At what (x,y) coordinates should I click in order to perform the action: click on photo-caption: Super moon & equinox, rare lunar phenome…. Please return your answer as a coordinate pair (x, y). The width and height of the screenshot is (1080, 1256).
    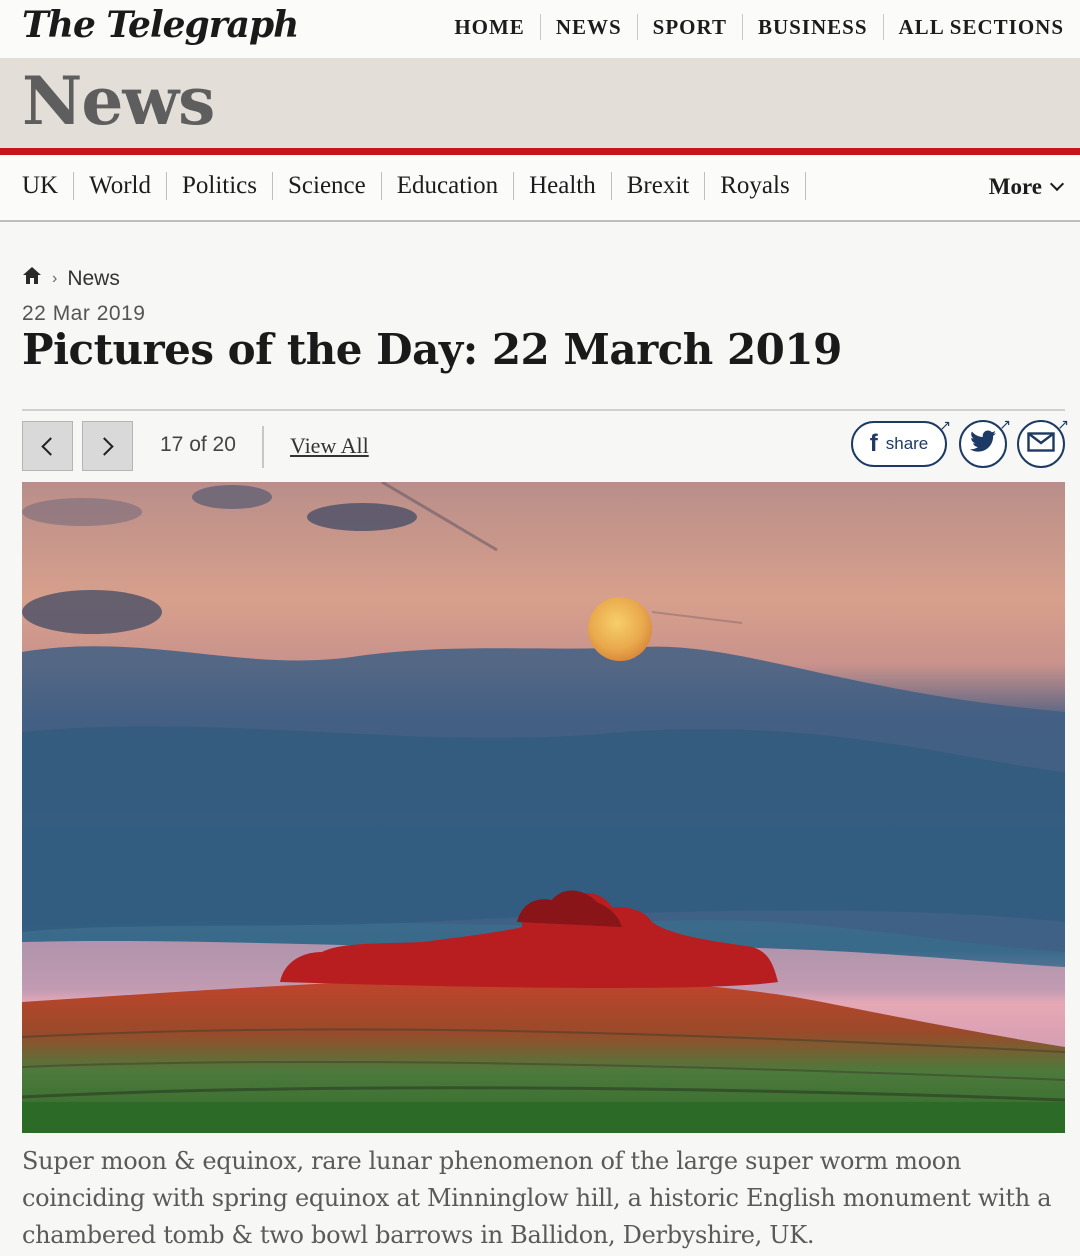
    Looking at the image, I should click on (537, 1198).